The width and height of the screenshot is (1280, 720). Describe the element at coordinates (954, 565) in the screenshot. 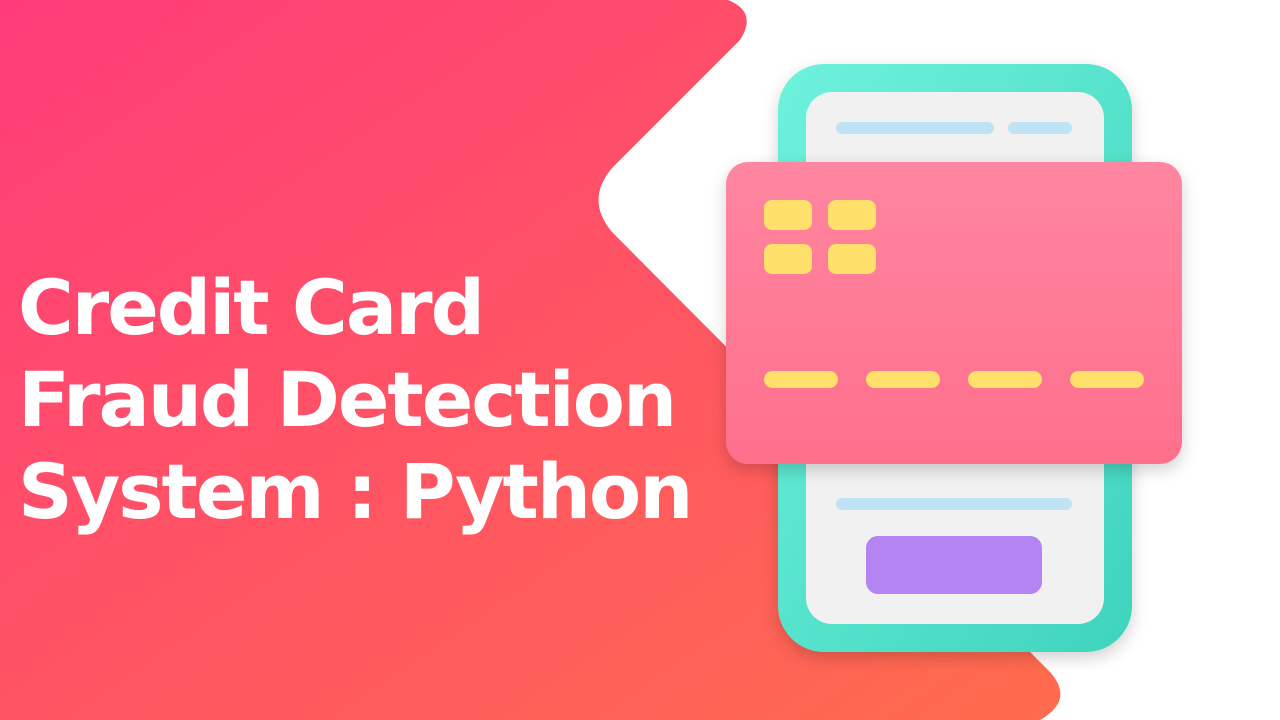

I see `phone-button` at that location.